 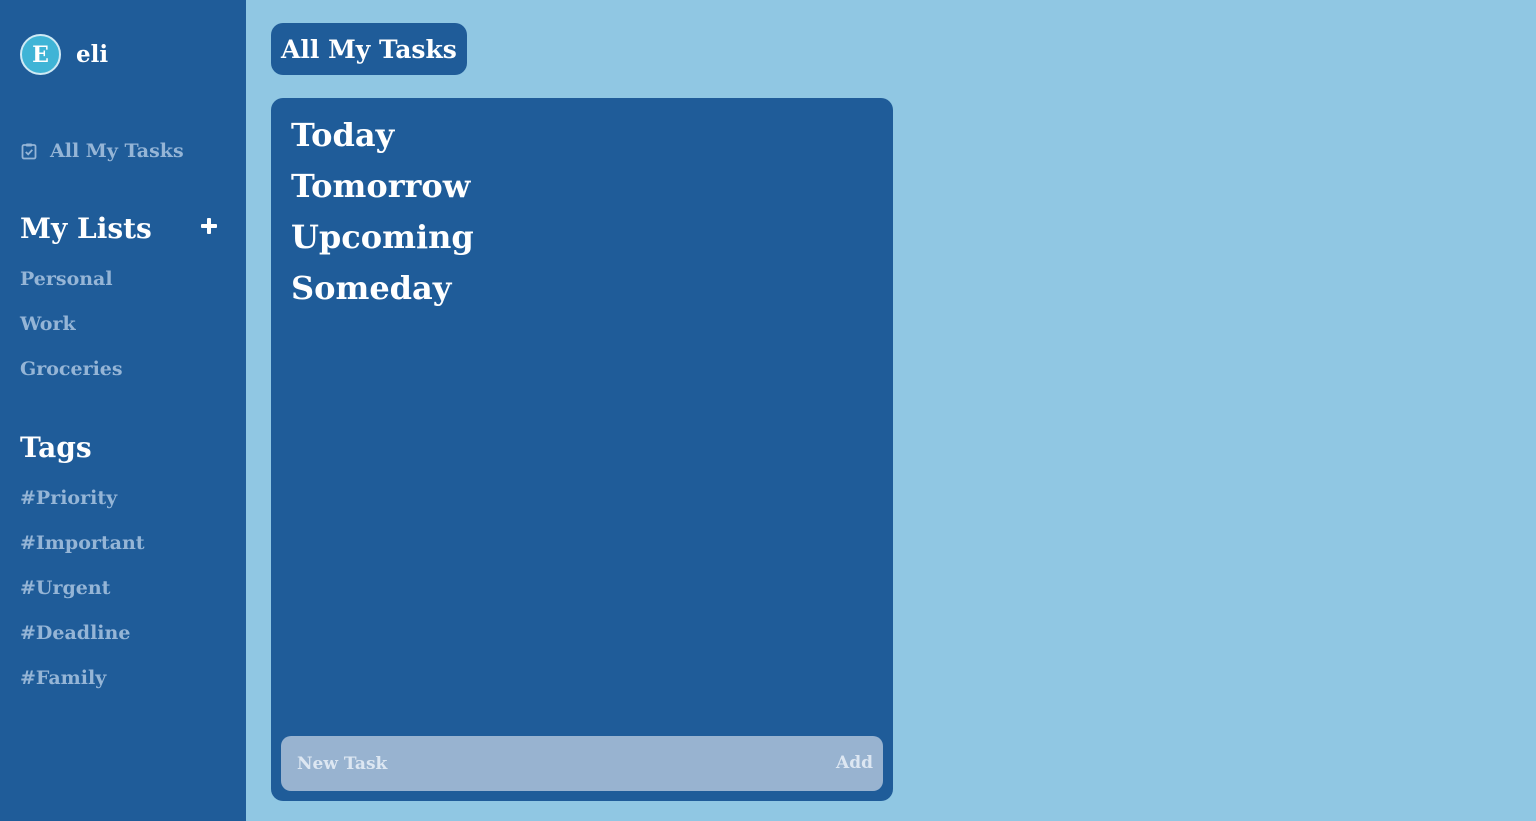 I want to click on avatar: E, so click(x=40, y=54).